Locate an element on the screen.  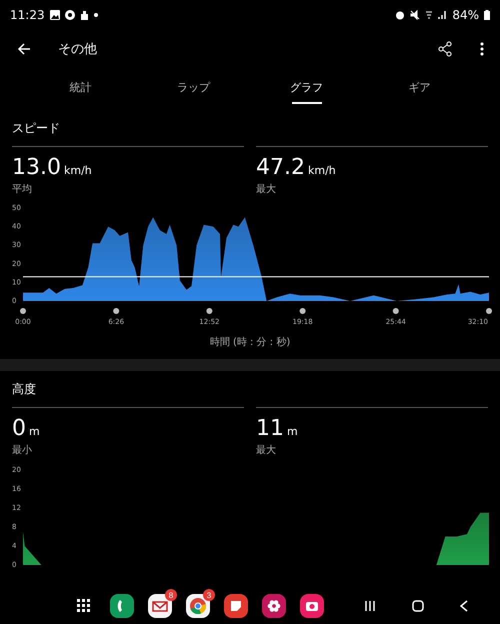
axis-title: 時間 (時 : 分 : 秒) is located at coordinates (250, 342).